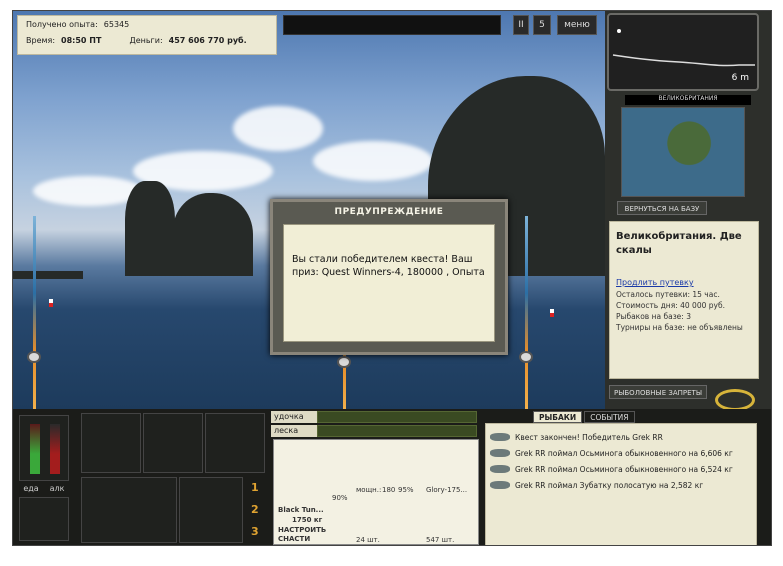 The height and width of the screenshot is (566, 783). What do you see at coordinates (440, 540) in the screenshot?
I see `bait-qty: 547 шт.` at bounding box center [440, 540].